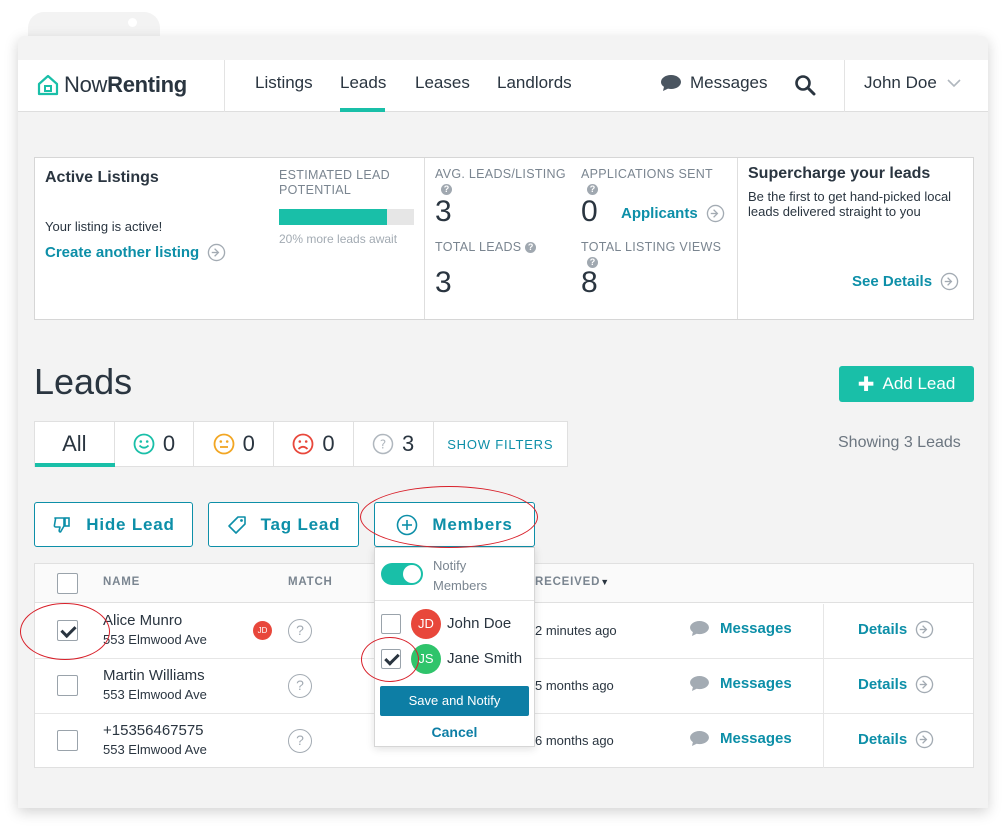 The image size is (1006, 833). What do you see at coordinates (729, 82) in the screenshot?
I see `nav-messages-label: Messages` at bounding box center [729, 82].